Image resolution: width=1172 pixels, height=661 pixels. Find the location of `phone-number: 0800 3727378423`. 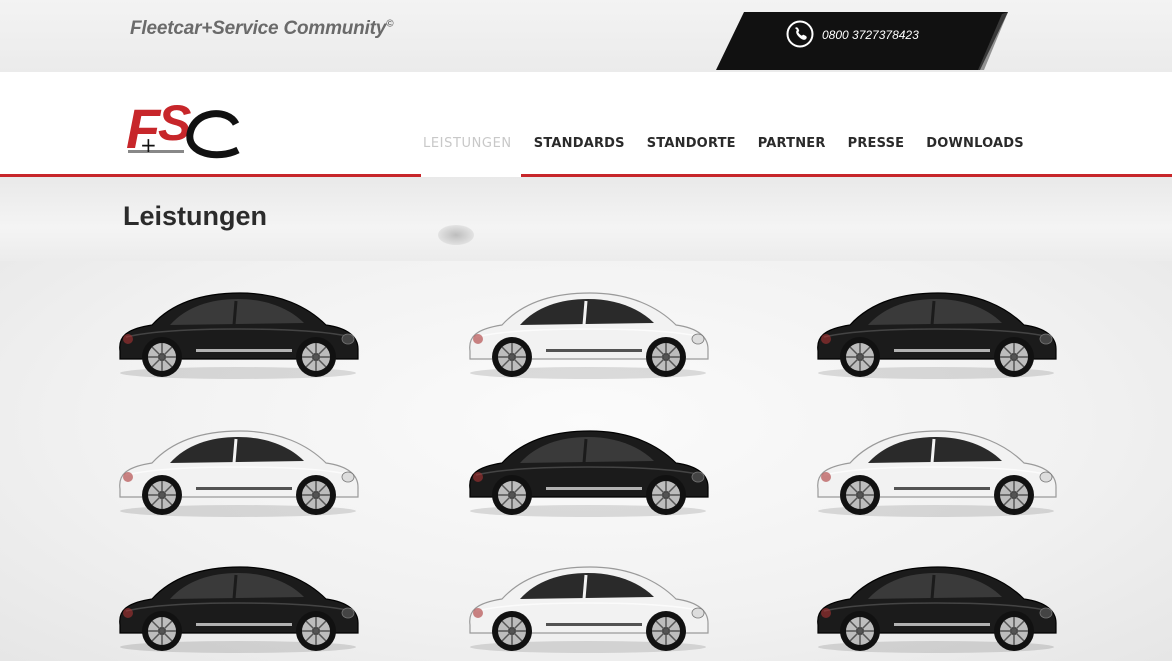

phone-number: 0800 3727378423 is located at coordinates (870, 35).